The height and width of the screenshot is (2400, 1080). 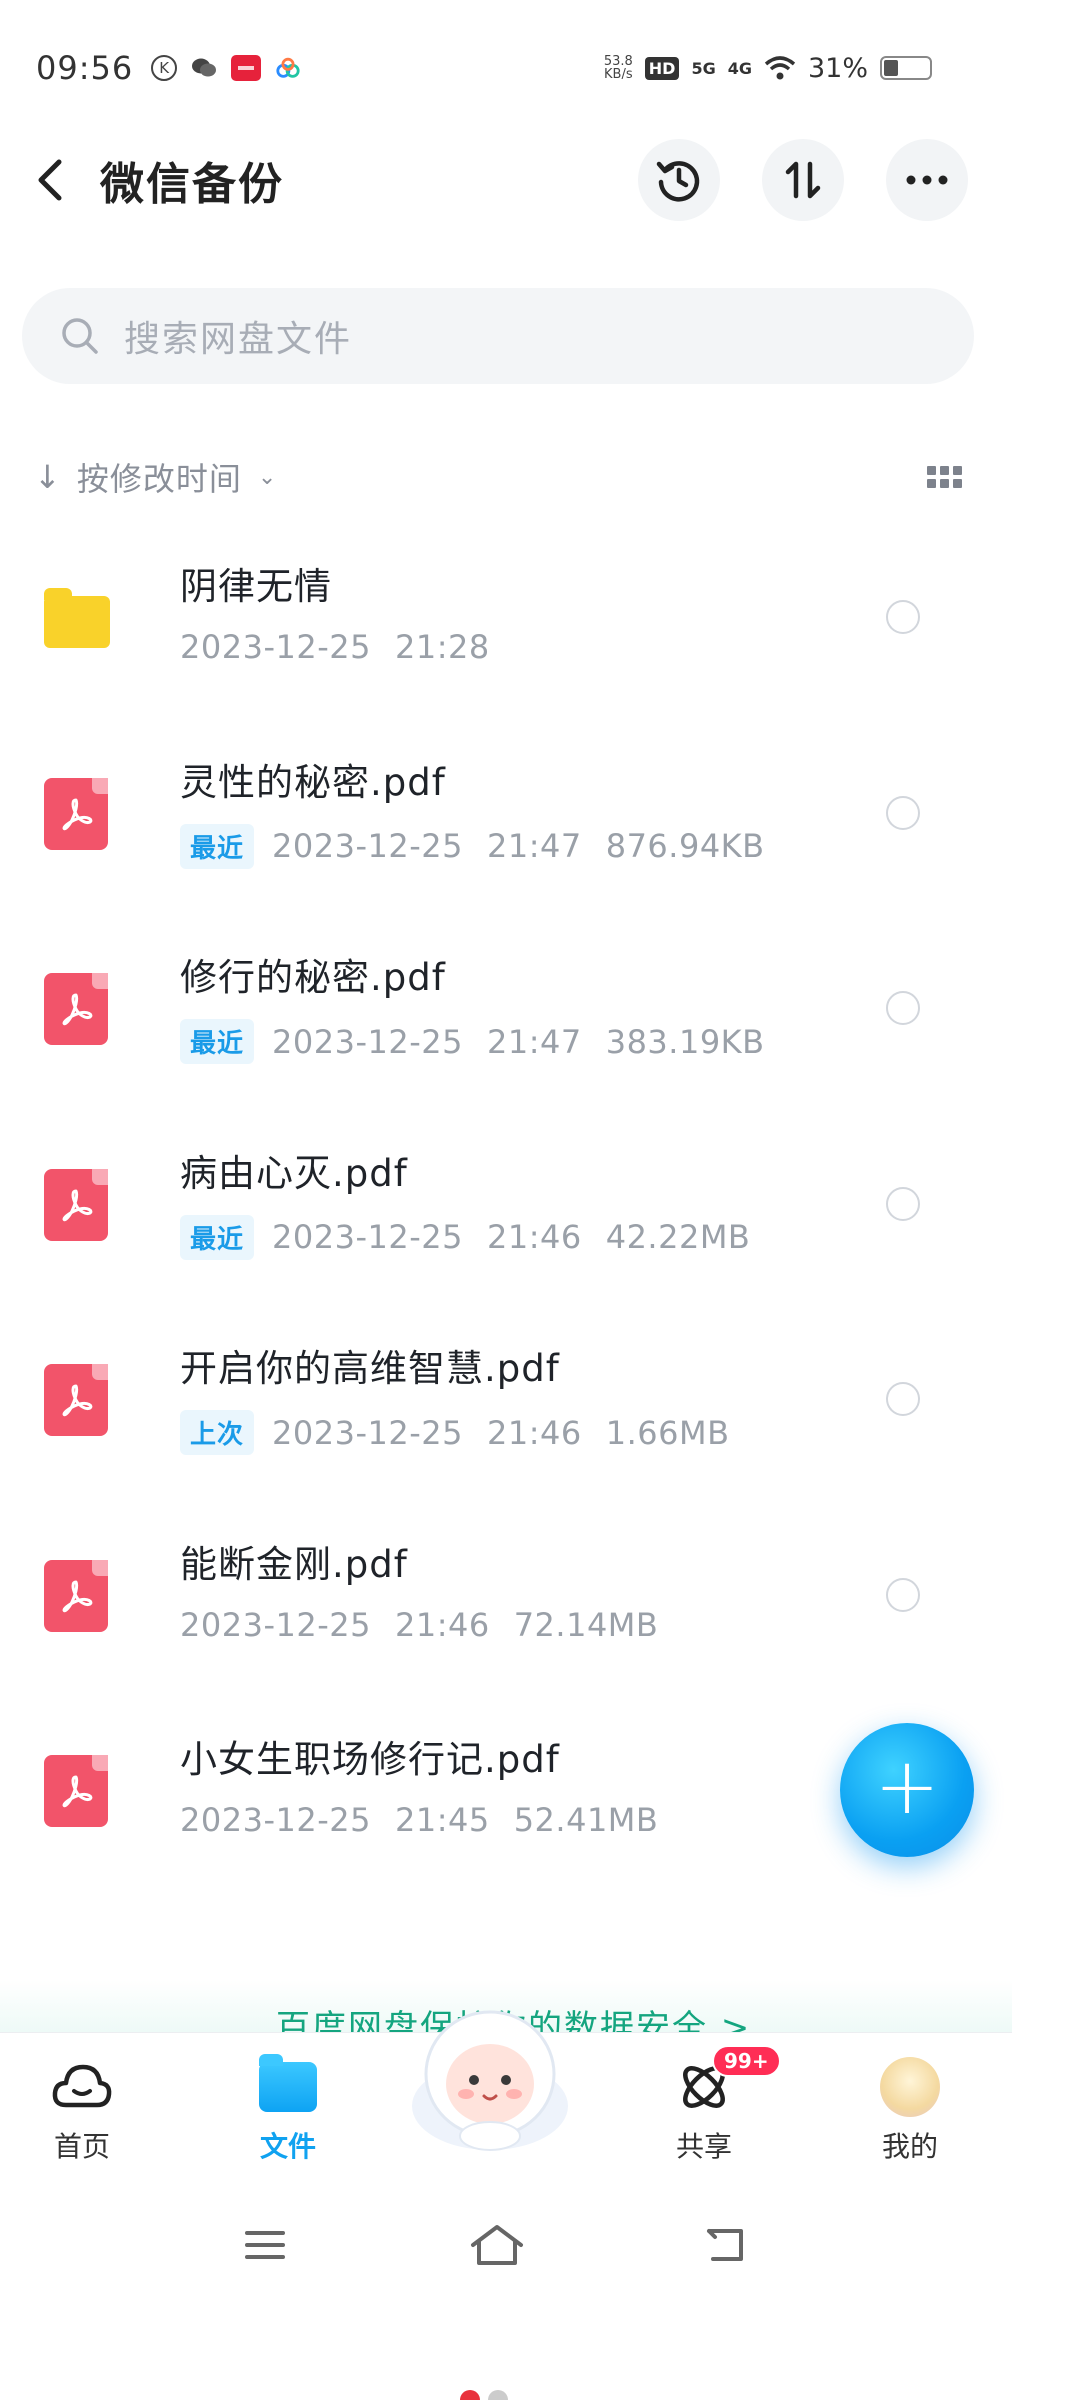 What do you see at coordinates (506, 180) in the screenshot?
I see `header-bar: 微信备份` at bounding box center [506, 180].